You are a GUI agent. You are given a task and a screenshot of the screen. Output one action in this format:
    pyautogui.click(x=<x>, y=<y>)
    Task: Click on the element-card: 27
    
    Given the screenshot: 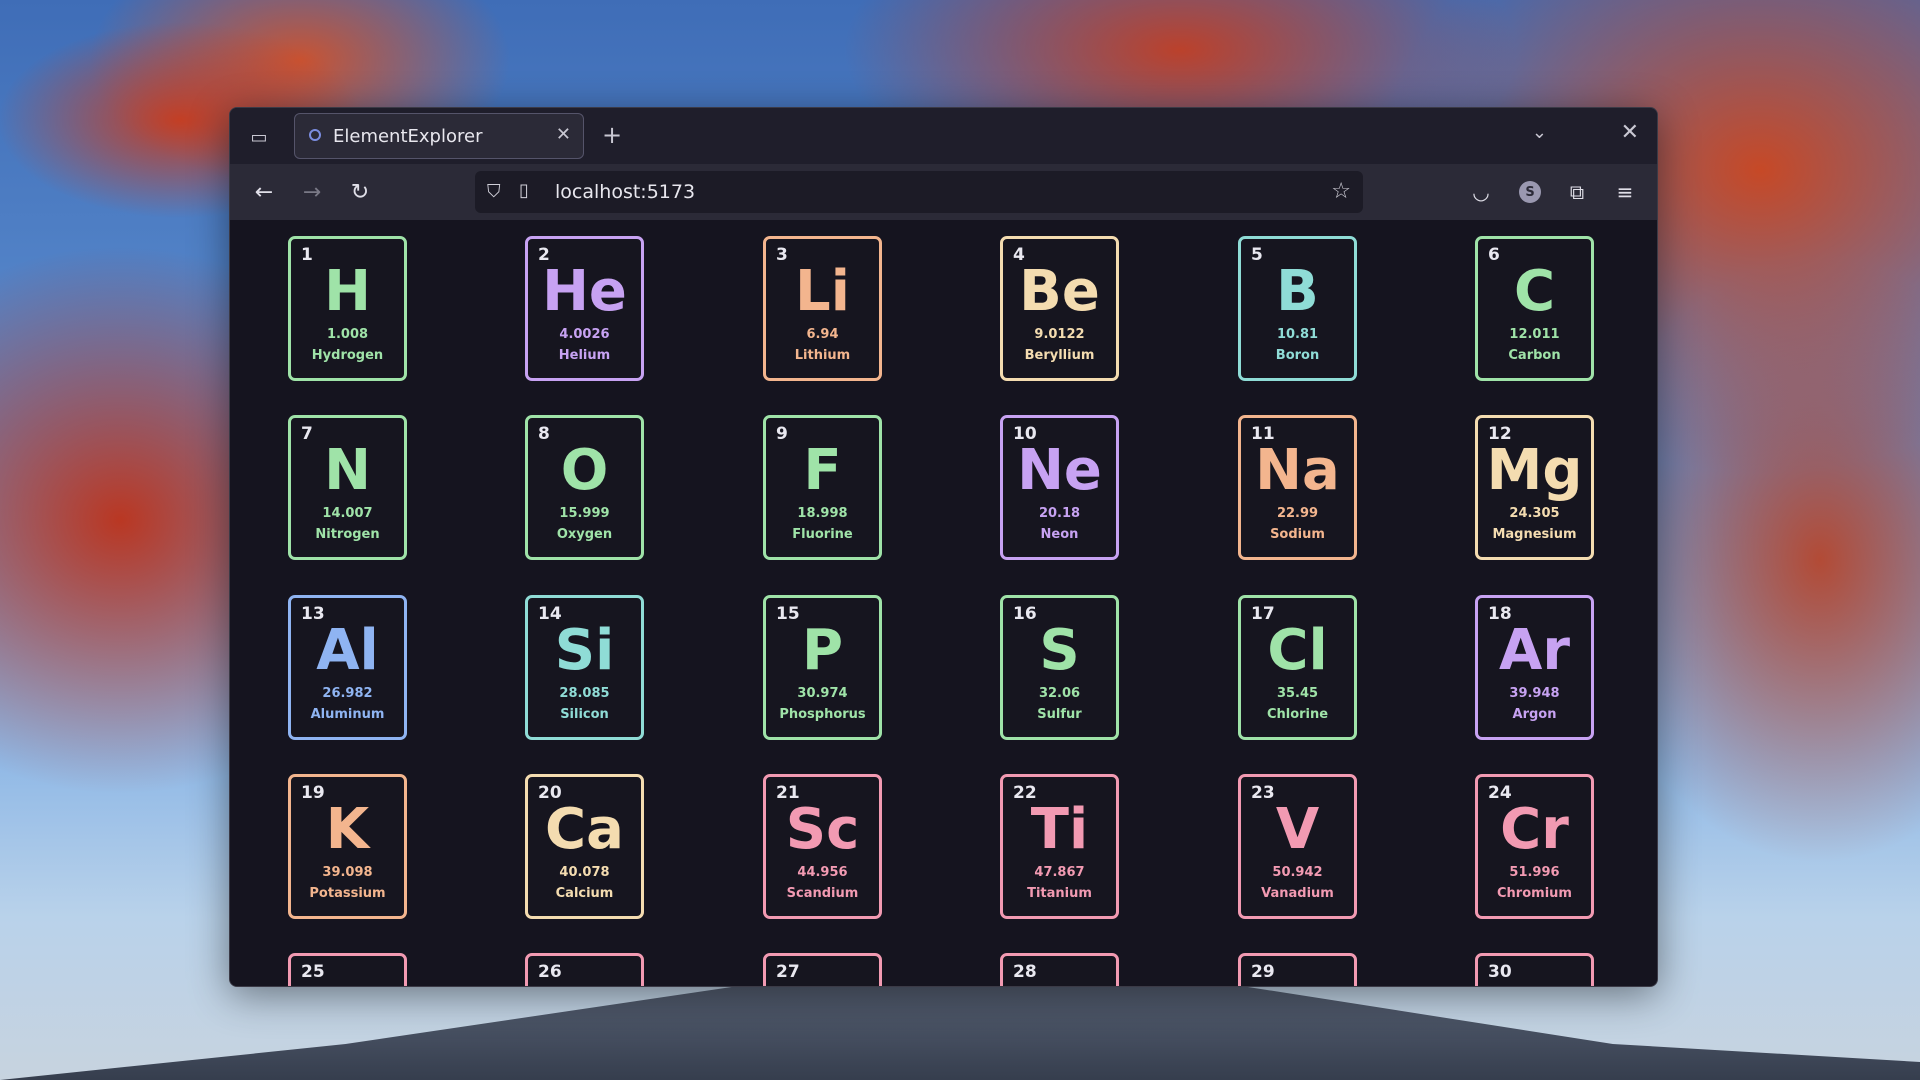 What is the action you would take?
    pyautogui.click(x=822, y=969)
    